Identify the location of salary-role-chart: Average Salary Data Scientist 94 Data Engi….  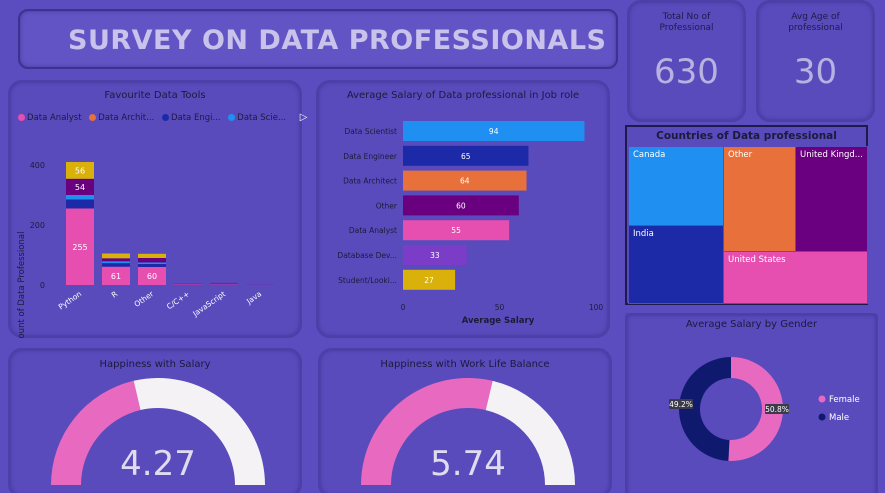
(470, 223).